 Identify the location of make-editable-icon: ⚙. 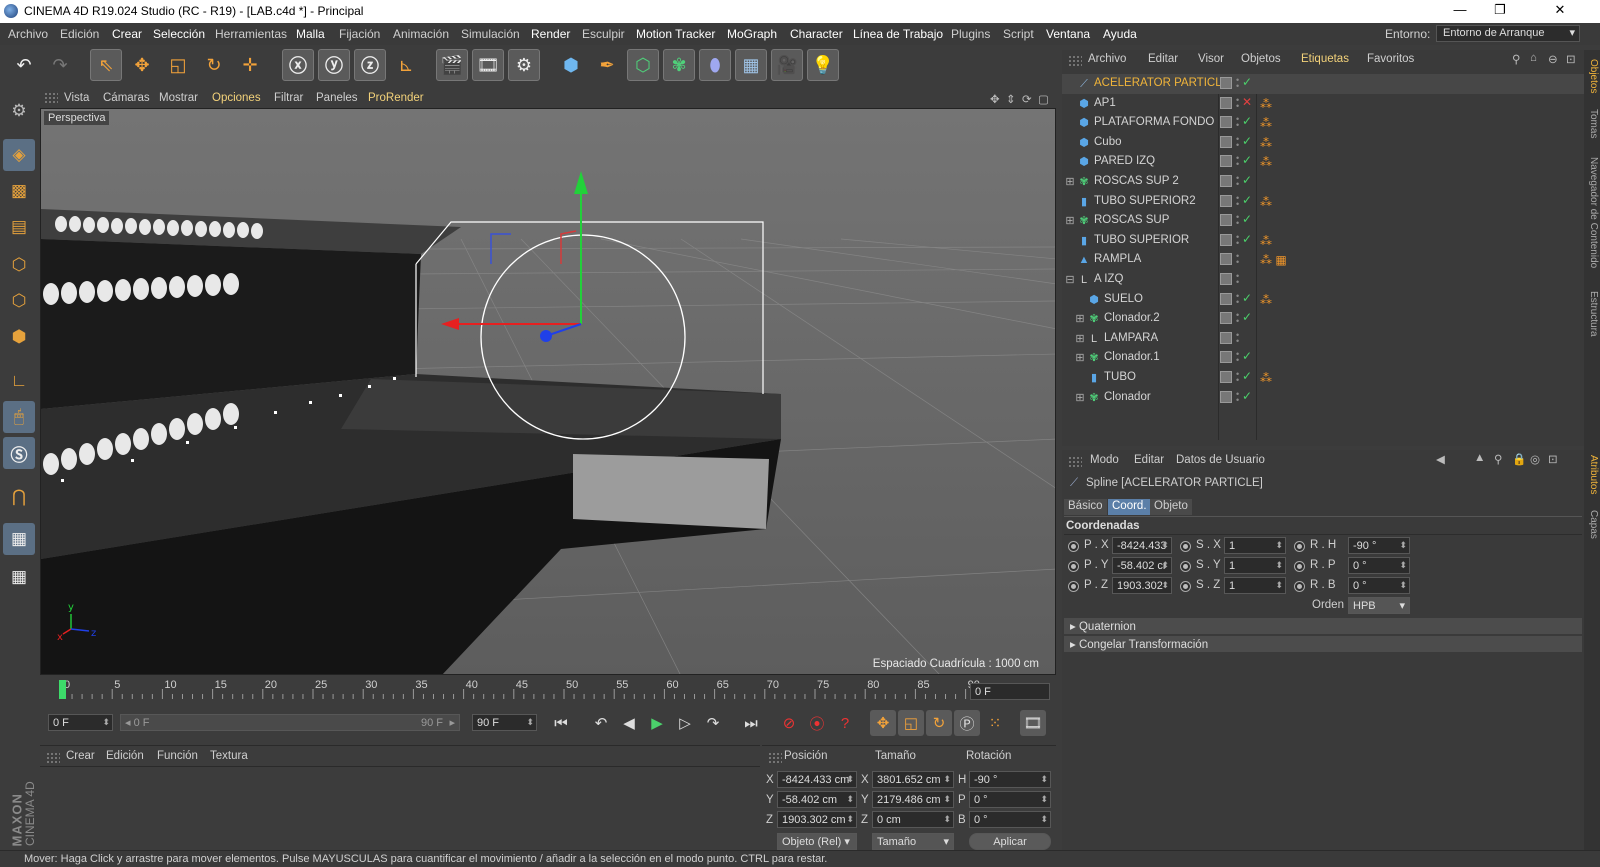
(19, 111).